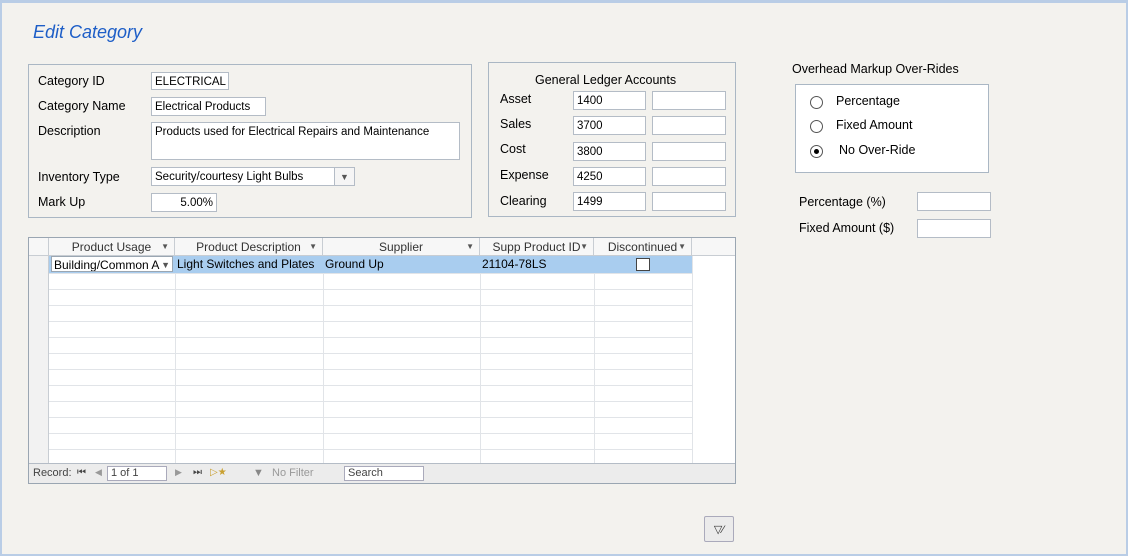 This screenshot has height=556, width=1128. Describe the element at coordinates (293, 473) in the screenshot. I see `no-filter-label: No Filter` at that location.